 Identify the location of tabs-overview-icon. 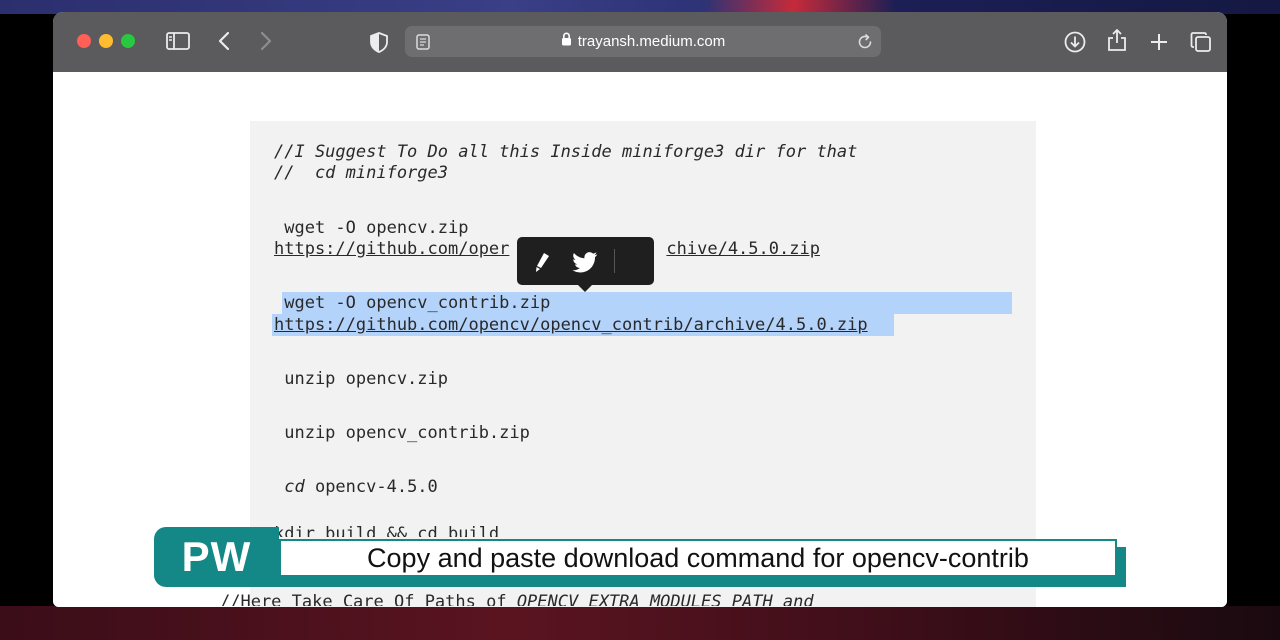
(1201, 42).